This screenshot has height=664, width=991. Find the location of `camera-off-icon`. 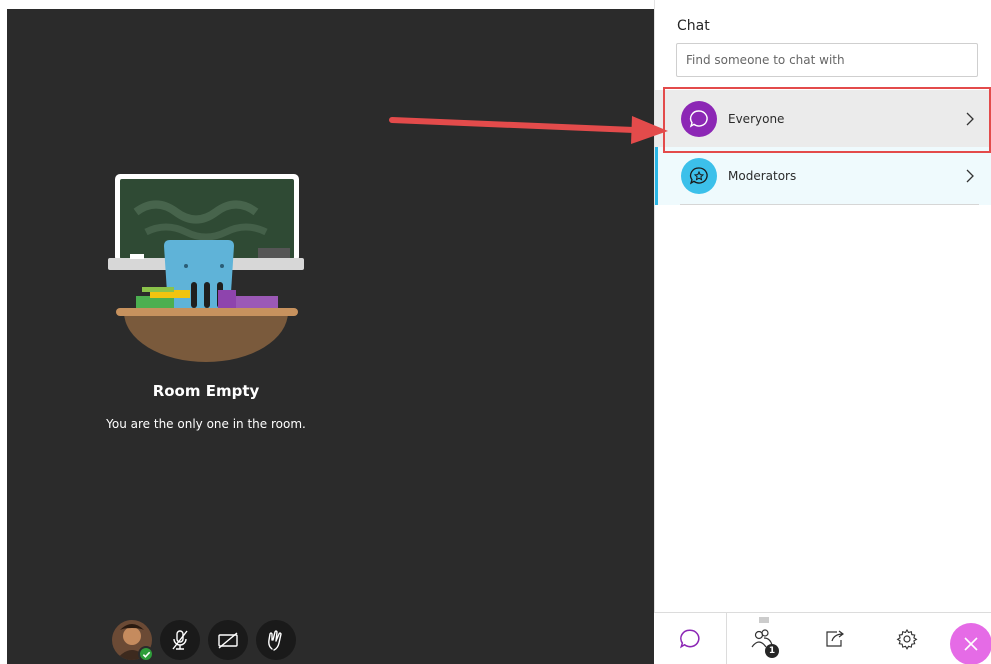

camera-off-icon is located at coordinates (228, 640).